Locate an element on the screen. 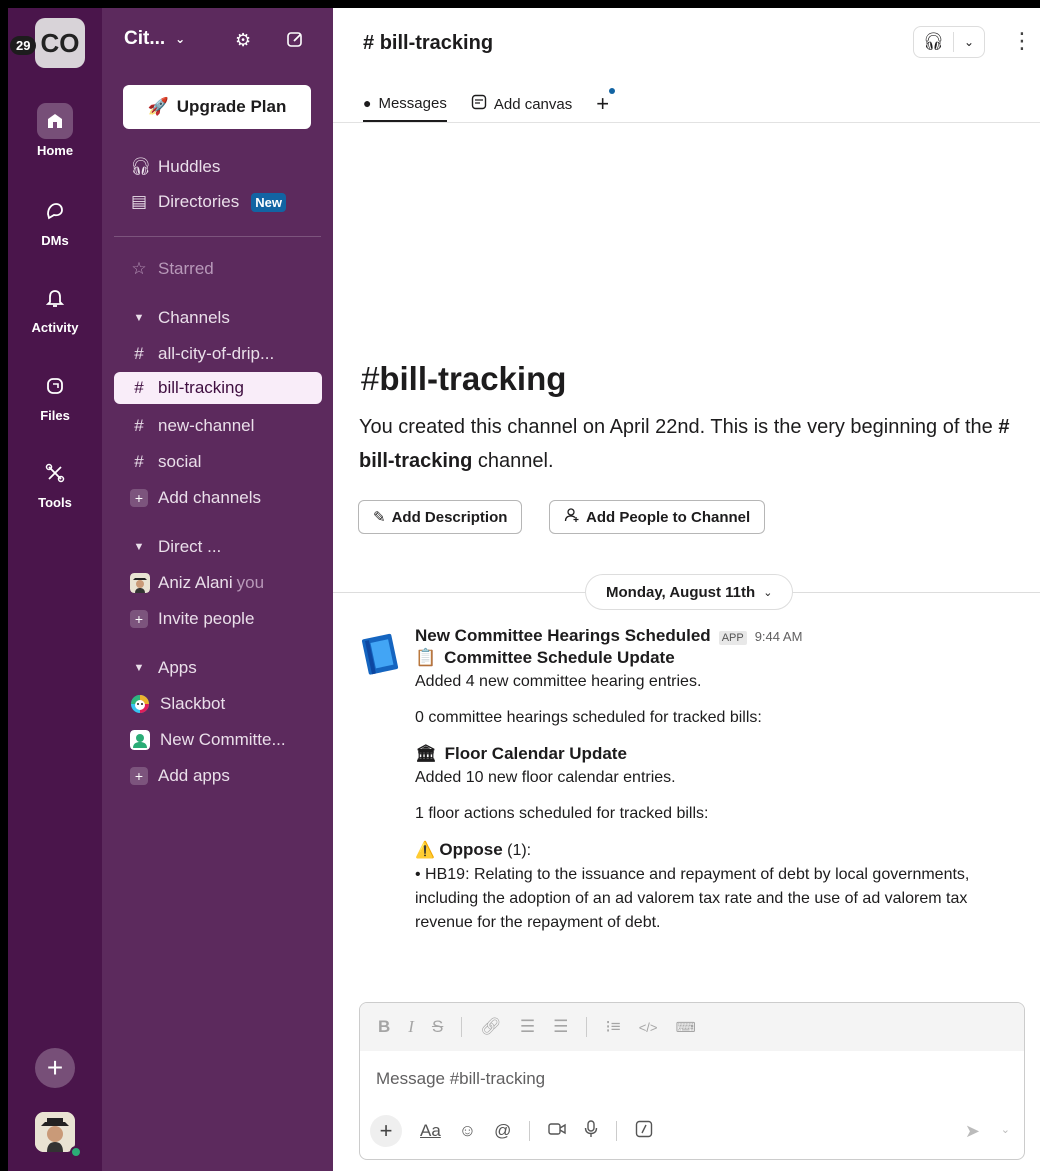  sidebar-item-huddles: 🎧︎ Huddles is located at coordinates (218, 167).